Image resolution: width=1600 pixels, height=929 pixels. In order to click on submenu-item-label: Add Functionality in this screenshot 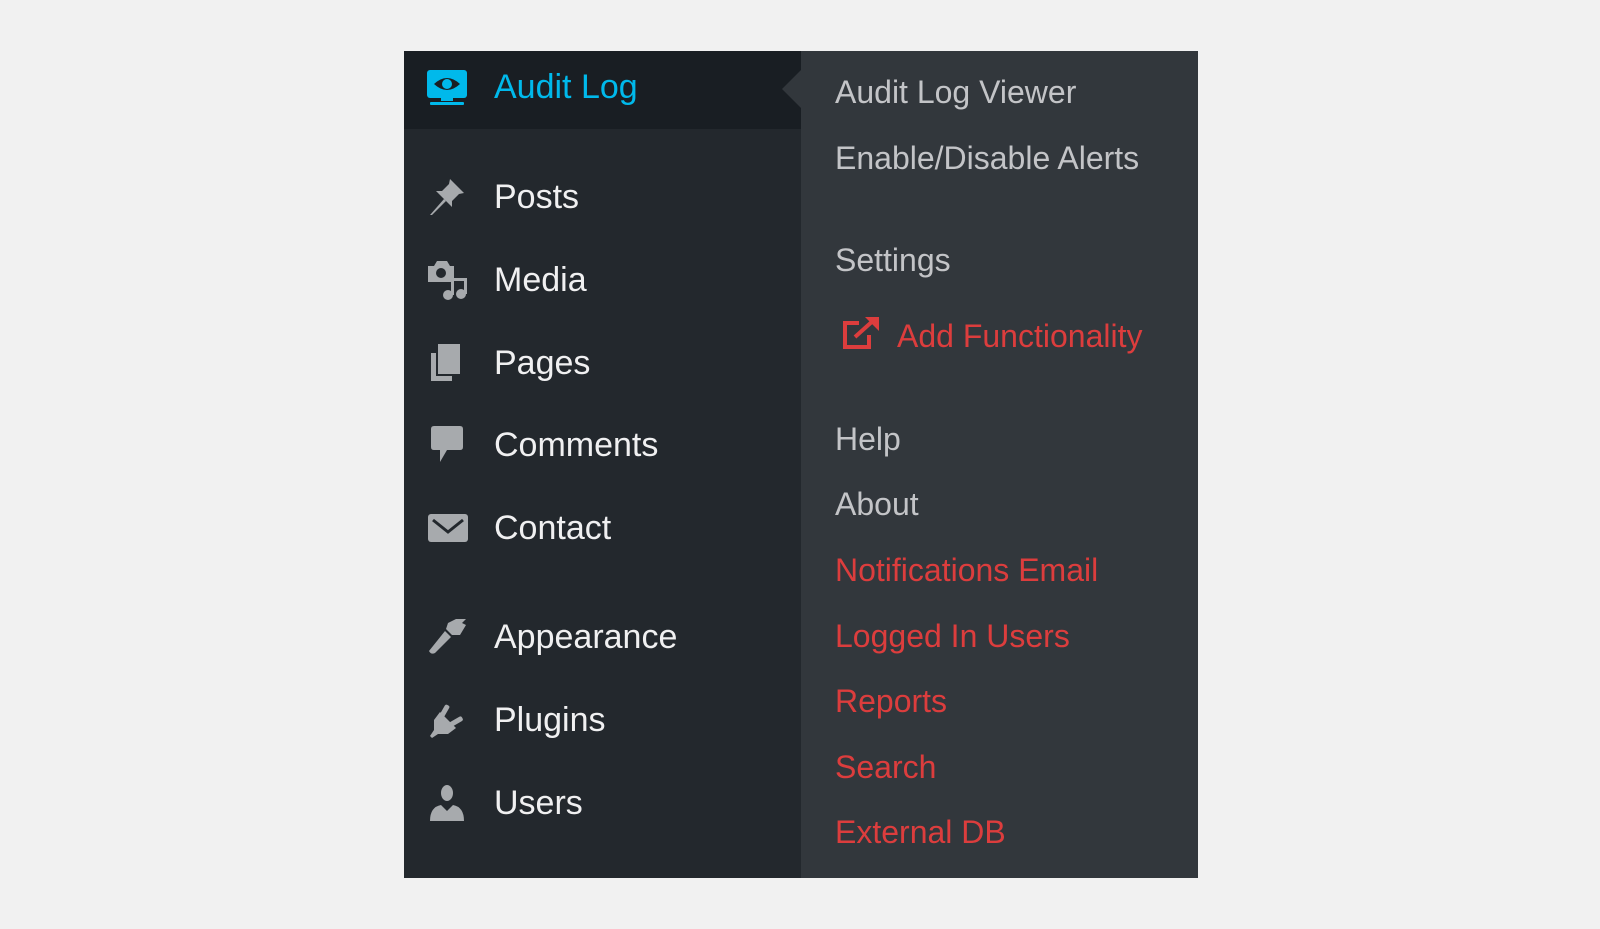, I will do `click(1020, 336)`.